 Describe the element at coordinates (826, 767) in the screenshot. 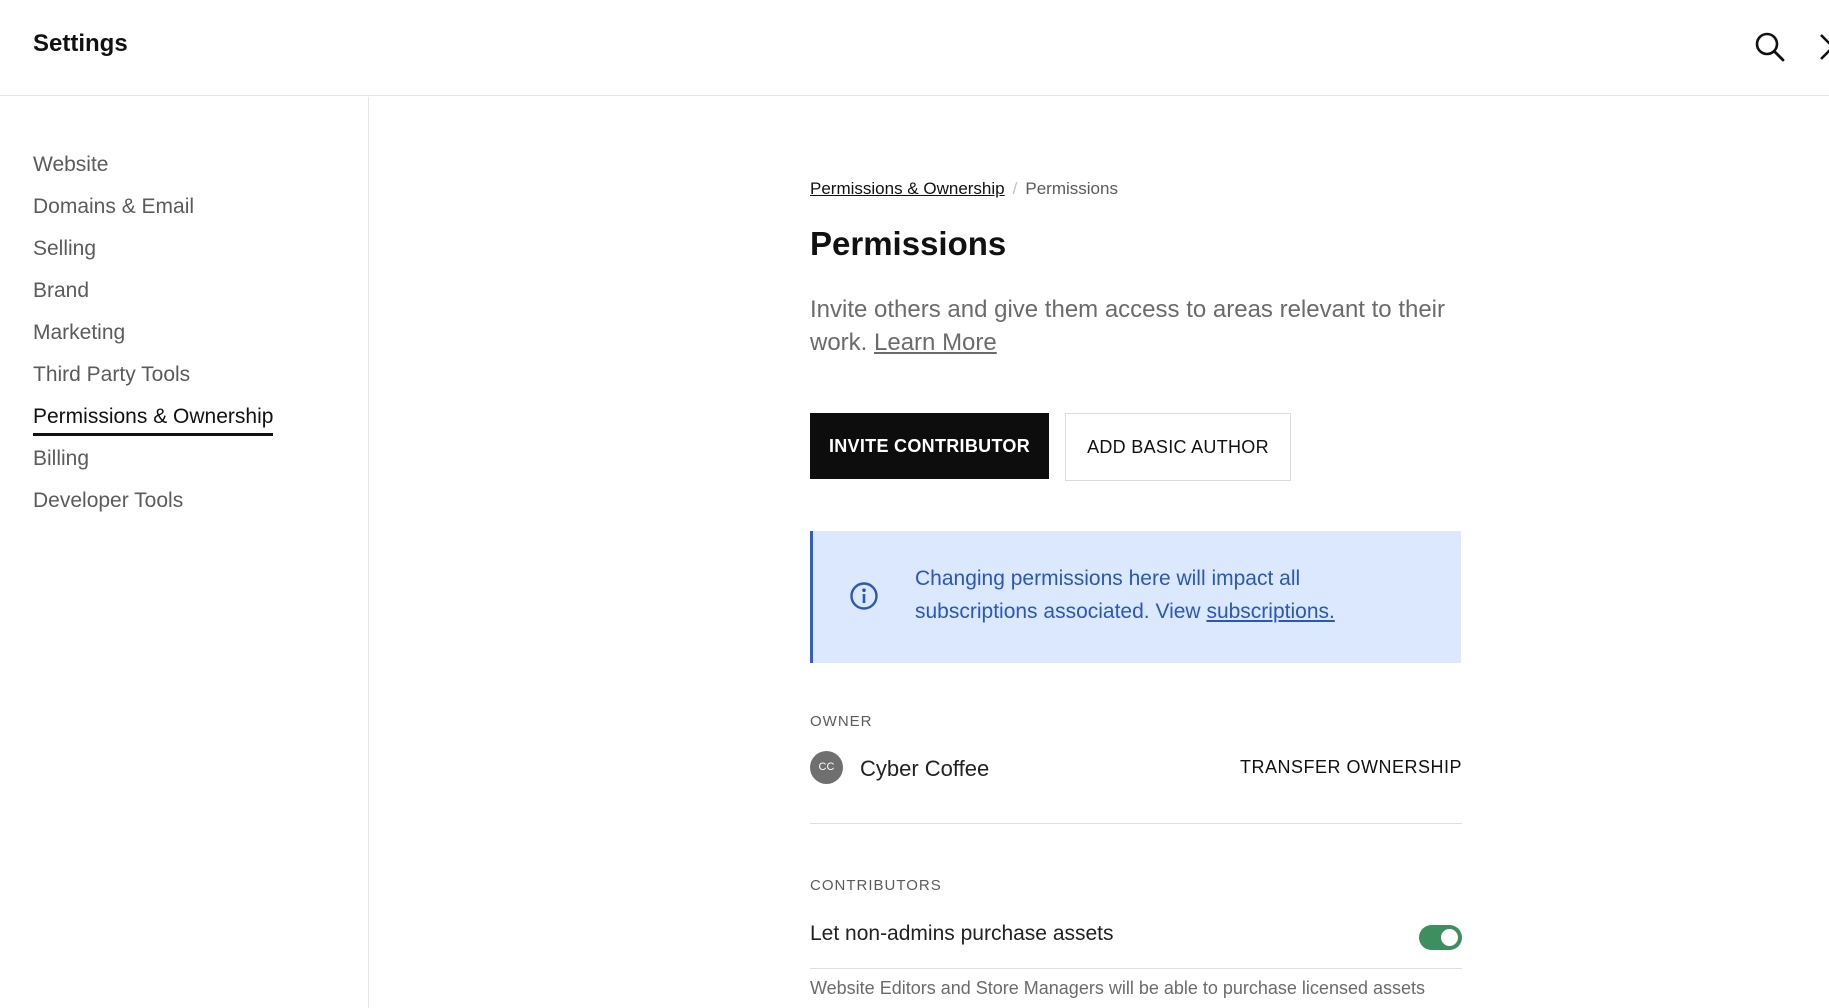

I see `avatar: CC` at that location.